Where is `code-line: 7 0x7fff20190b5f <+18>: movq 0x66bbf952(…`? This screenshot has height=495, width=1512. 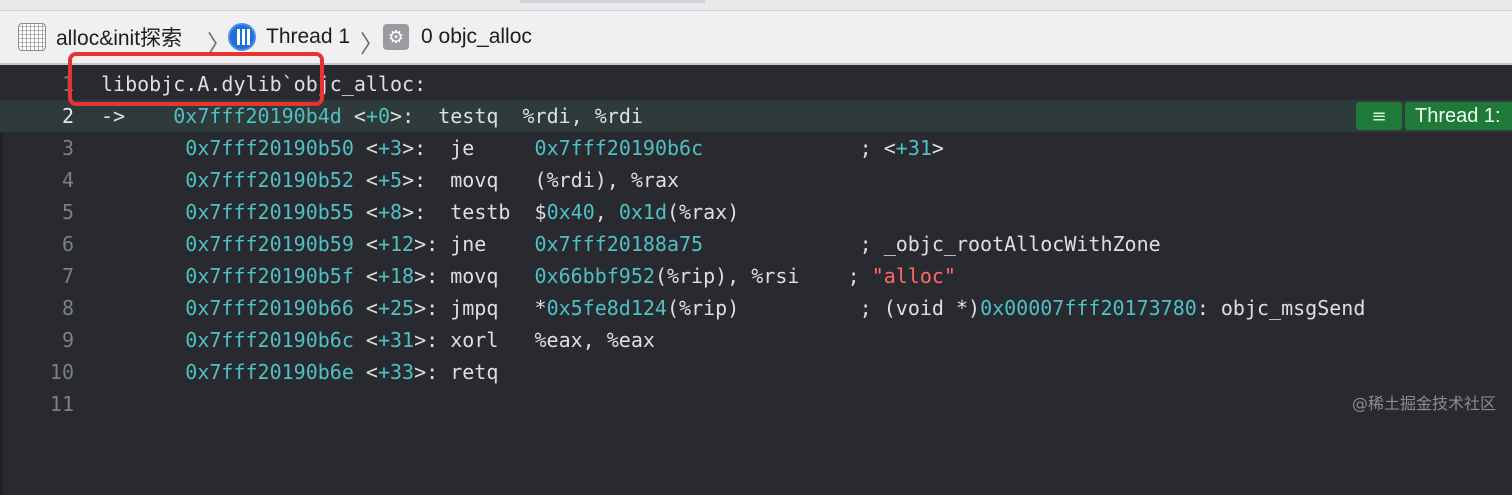 code-line: 7 0x7fff20190b5f <+18>: movq 0x66bbf952(… is located at coordinates (756, 276).